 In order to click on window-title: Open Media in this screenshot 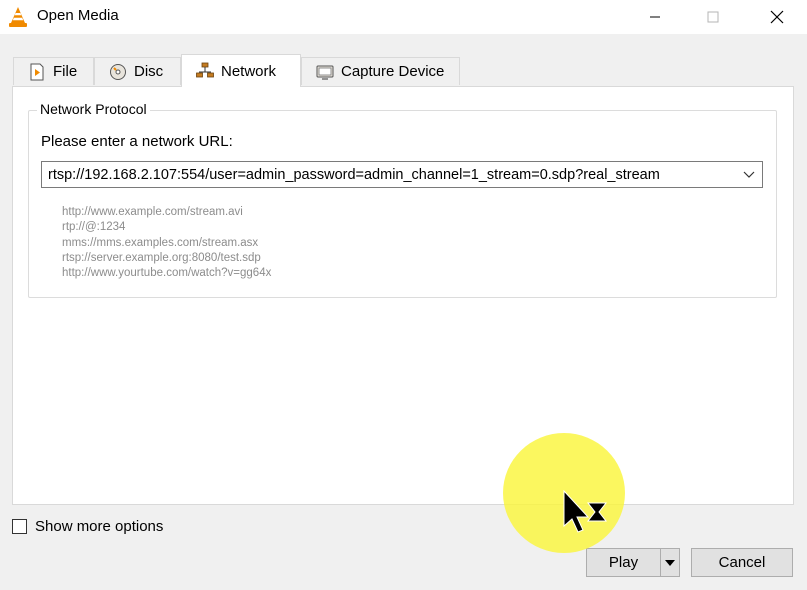, I will do `click(78, 15)`.